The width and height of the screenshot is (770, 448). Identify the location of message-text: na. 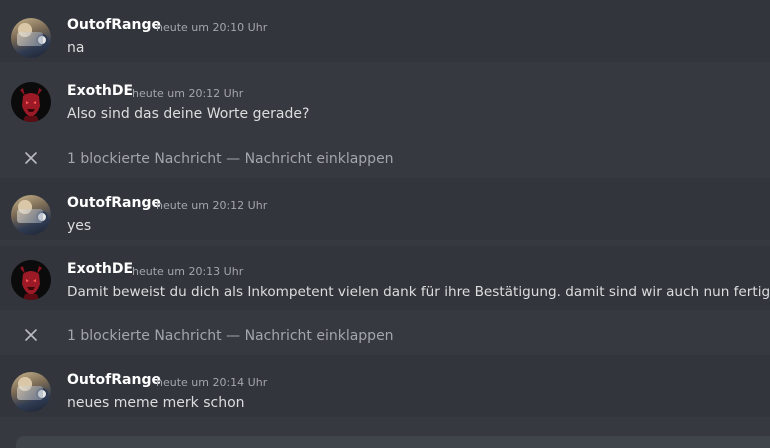
(76, 48).